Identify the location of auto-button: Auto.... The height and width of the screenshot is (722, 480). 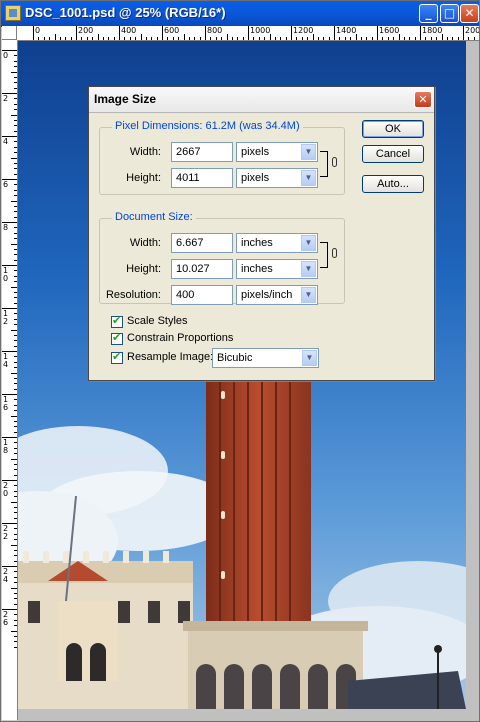
(393, 184).